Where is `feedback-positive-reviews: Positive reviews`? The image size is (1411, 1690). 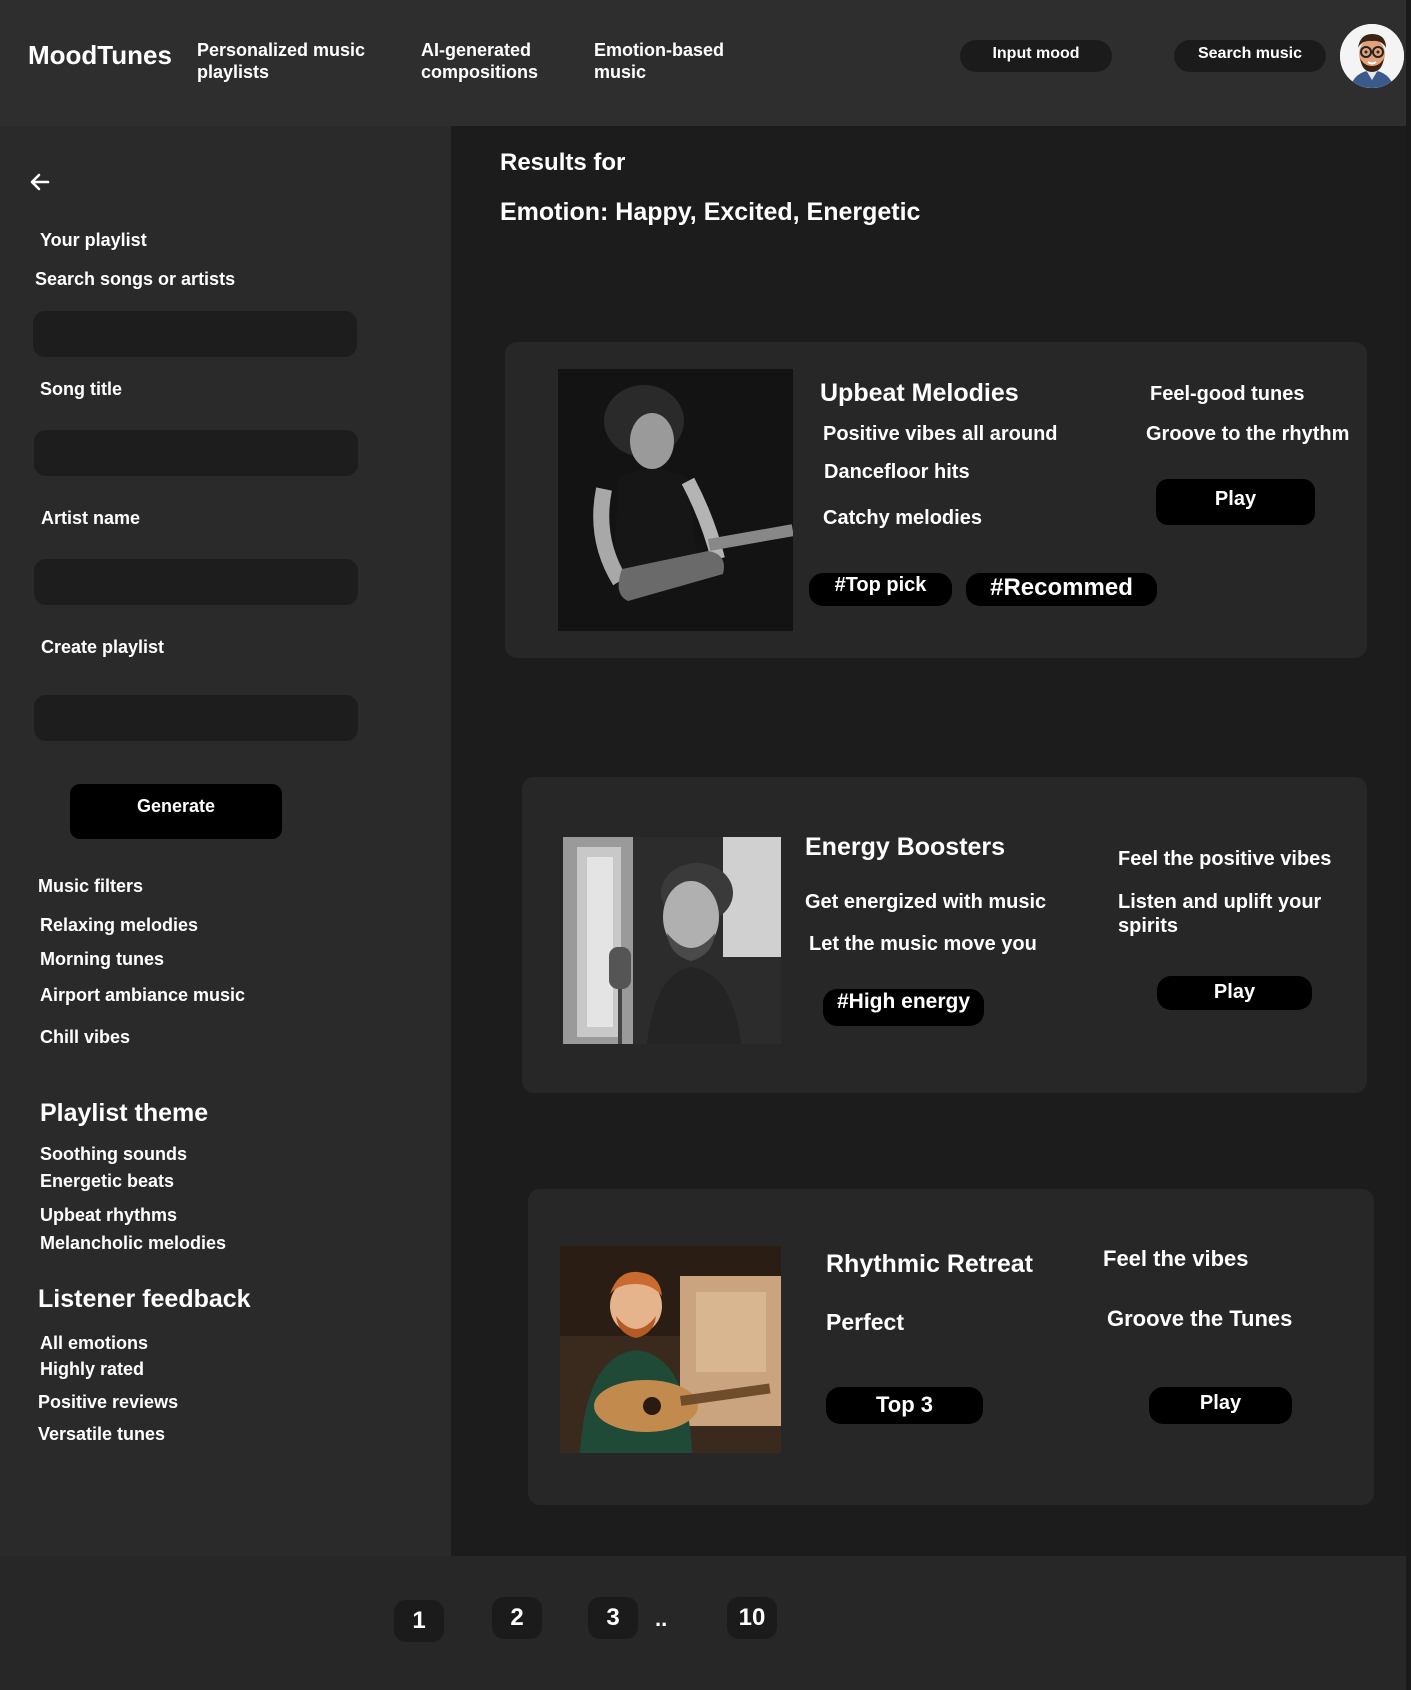
feedback-positive-reviews: Positive reviews is located at coordinates (108, 1402).